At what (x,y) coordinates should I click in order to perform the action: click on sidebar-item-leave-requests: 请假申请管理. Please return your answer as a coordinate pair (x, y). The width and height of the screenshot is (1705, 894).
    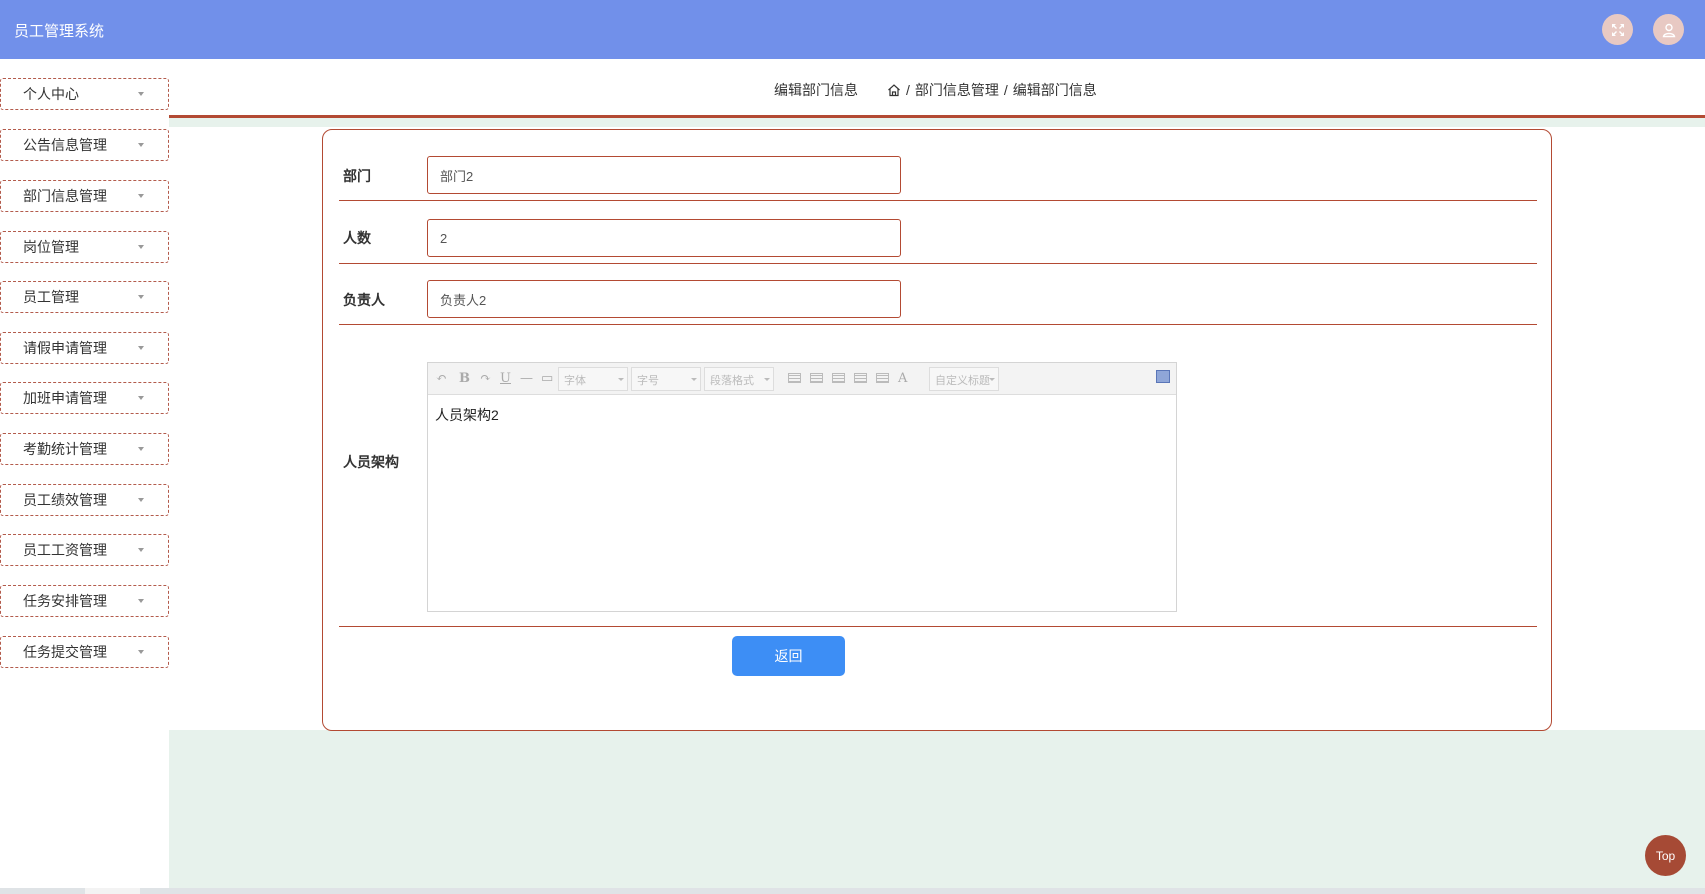
    Looking at the image, I should click on (84, 348).